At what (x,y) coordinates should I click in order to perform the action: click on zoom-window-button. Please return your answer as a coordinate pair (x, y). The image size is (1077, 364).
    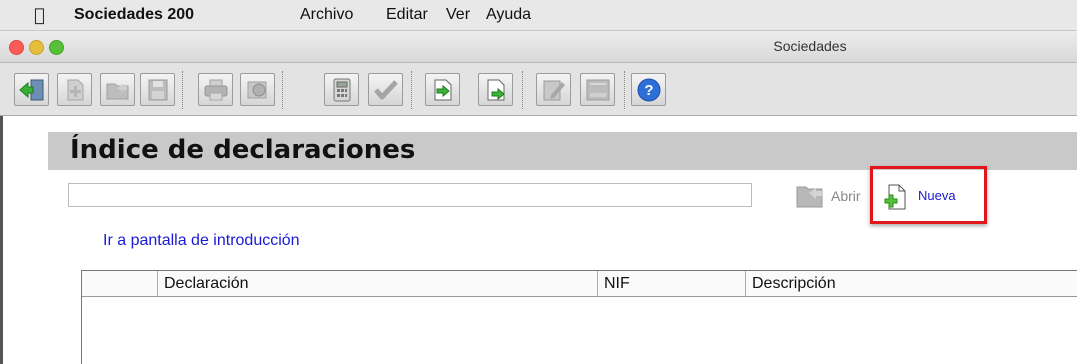
    Looking at the image, I should click on (56, 47).